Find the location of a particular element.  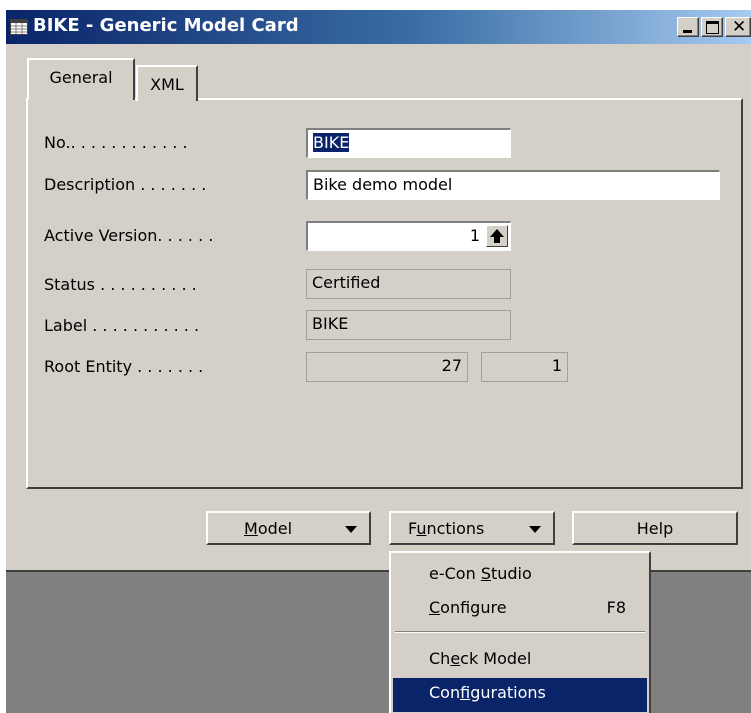

menu-item-check-model: Check Model is located at coordinates (520, 661).